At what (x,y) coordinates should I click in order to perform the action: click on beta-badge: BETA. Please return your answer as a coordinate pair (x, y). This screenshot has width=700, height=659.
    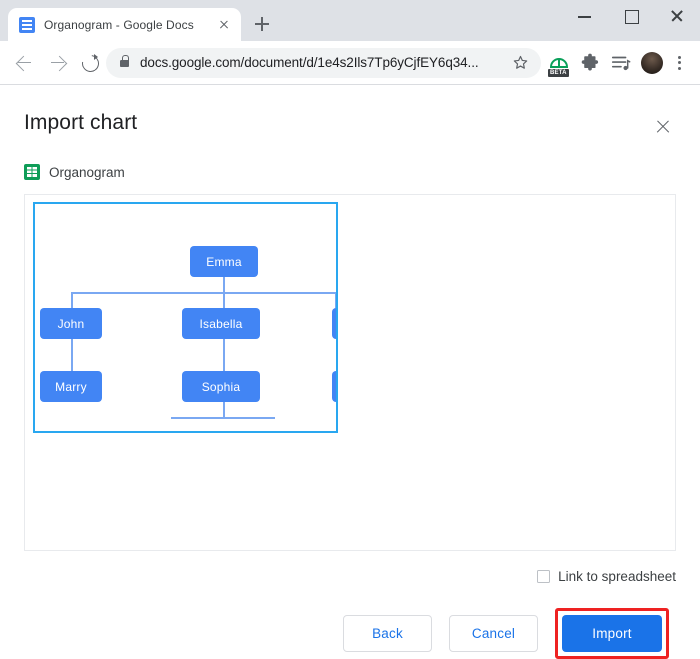
    Looking at the image, I should click on (558, 72).